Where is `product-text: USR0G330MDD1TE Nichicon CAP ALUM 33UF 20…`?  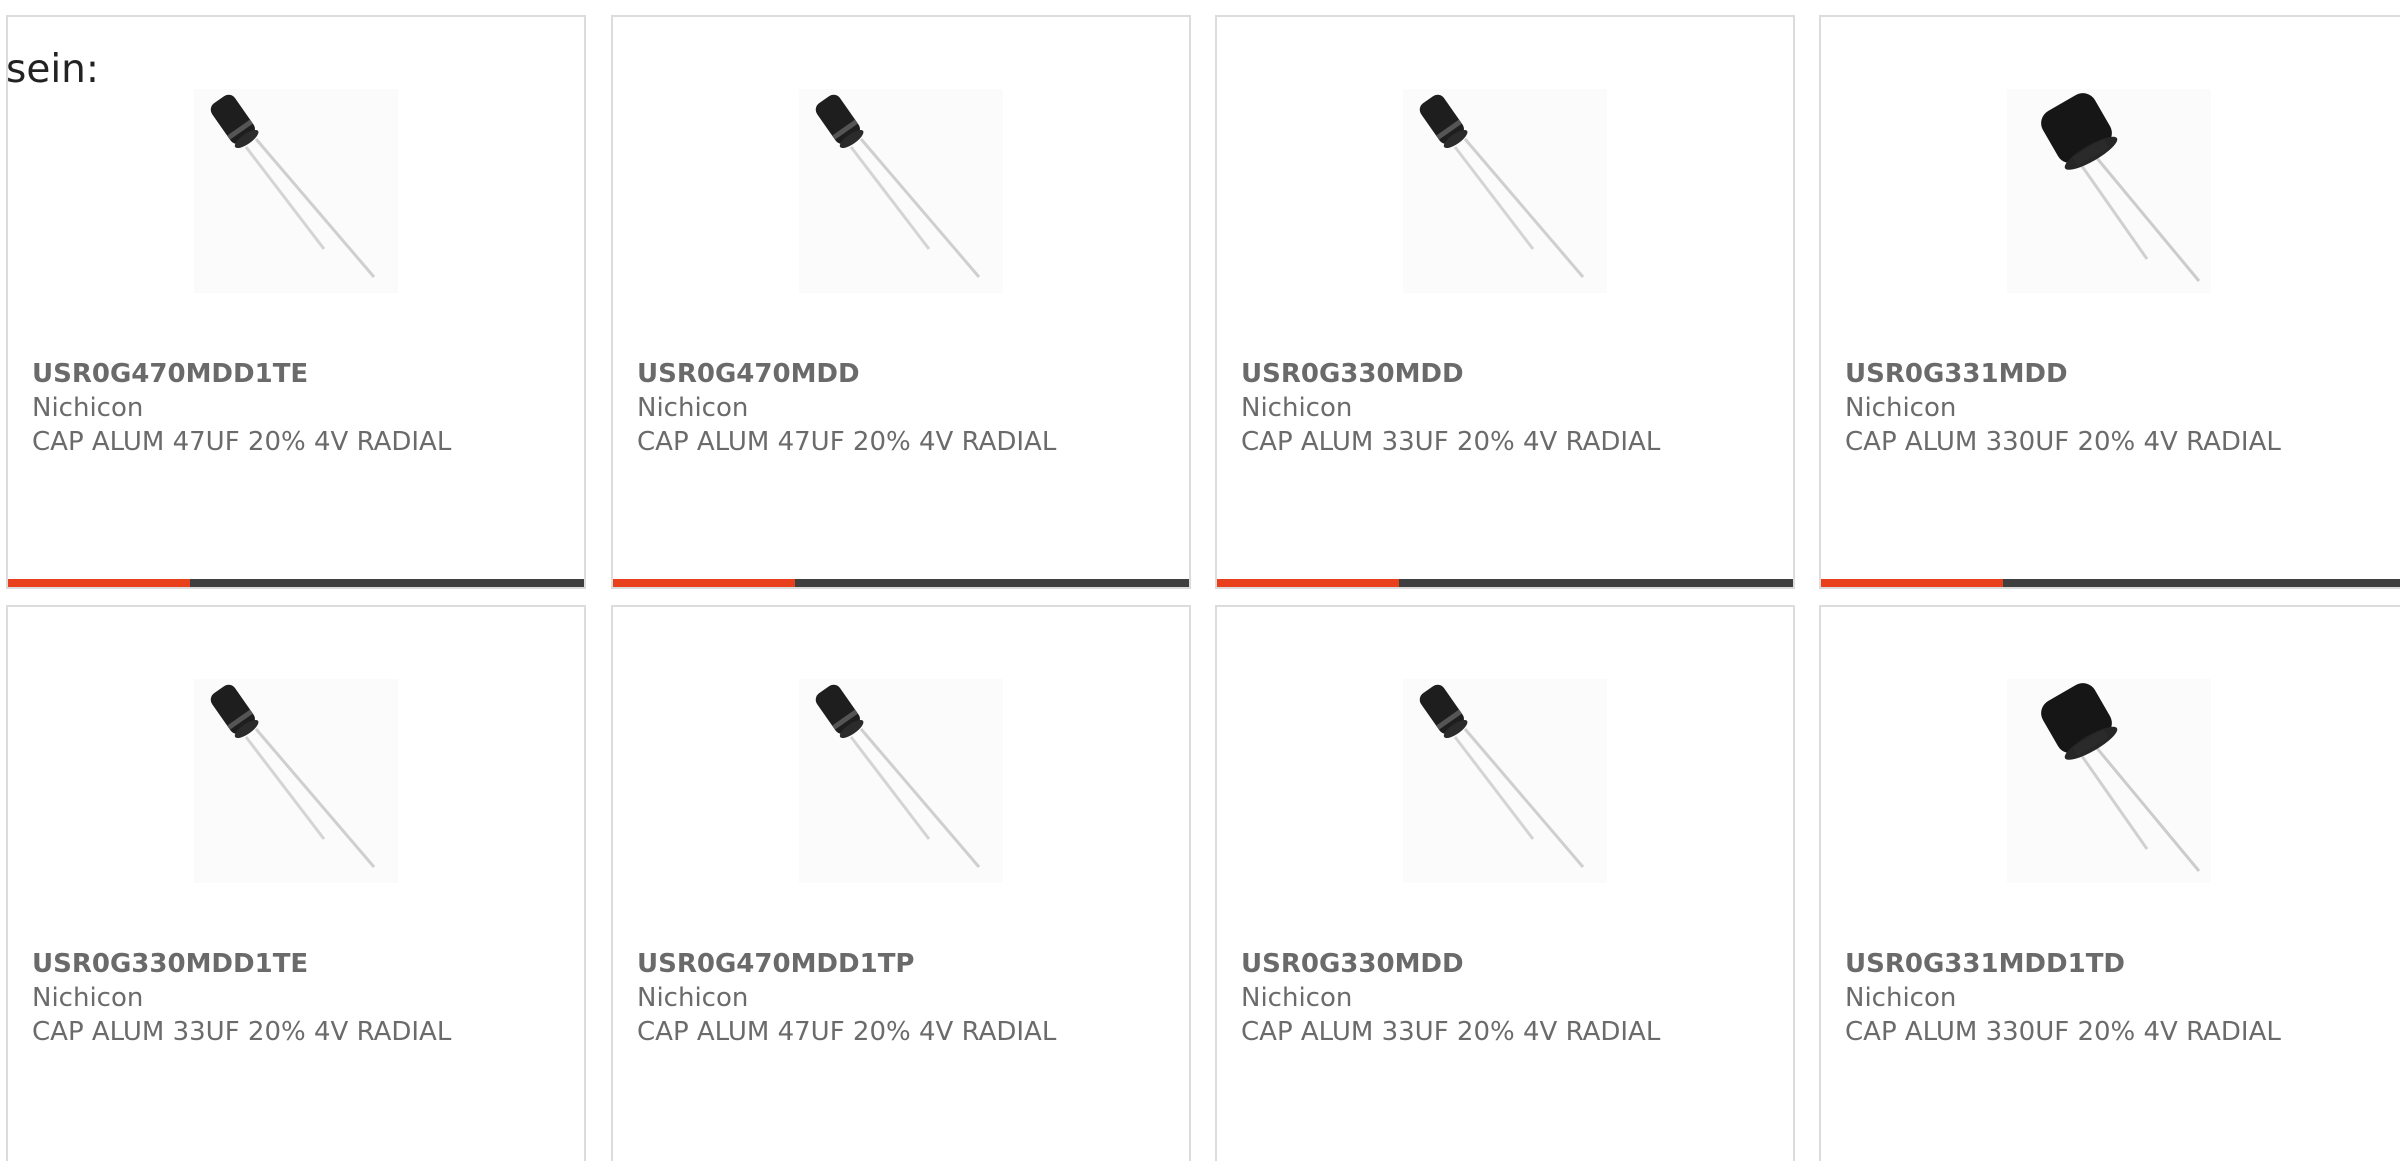 product-text: USR0G330MDD1TE Nichicon CAP ALUM 33UF 20… is located at coordinates (292, 998).